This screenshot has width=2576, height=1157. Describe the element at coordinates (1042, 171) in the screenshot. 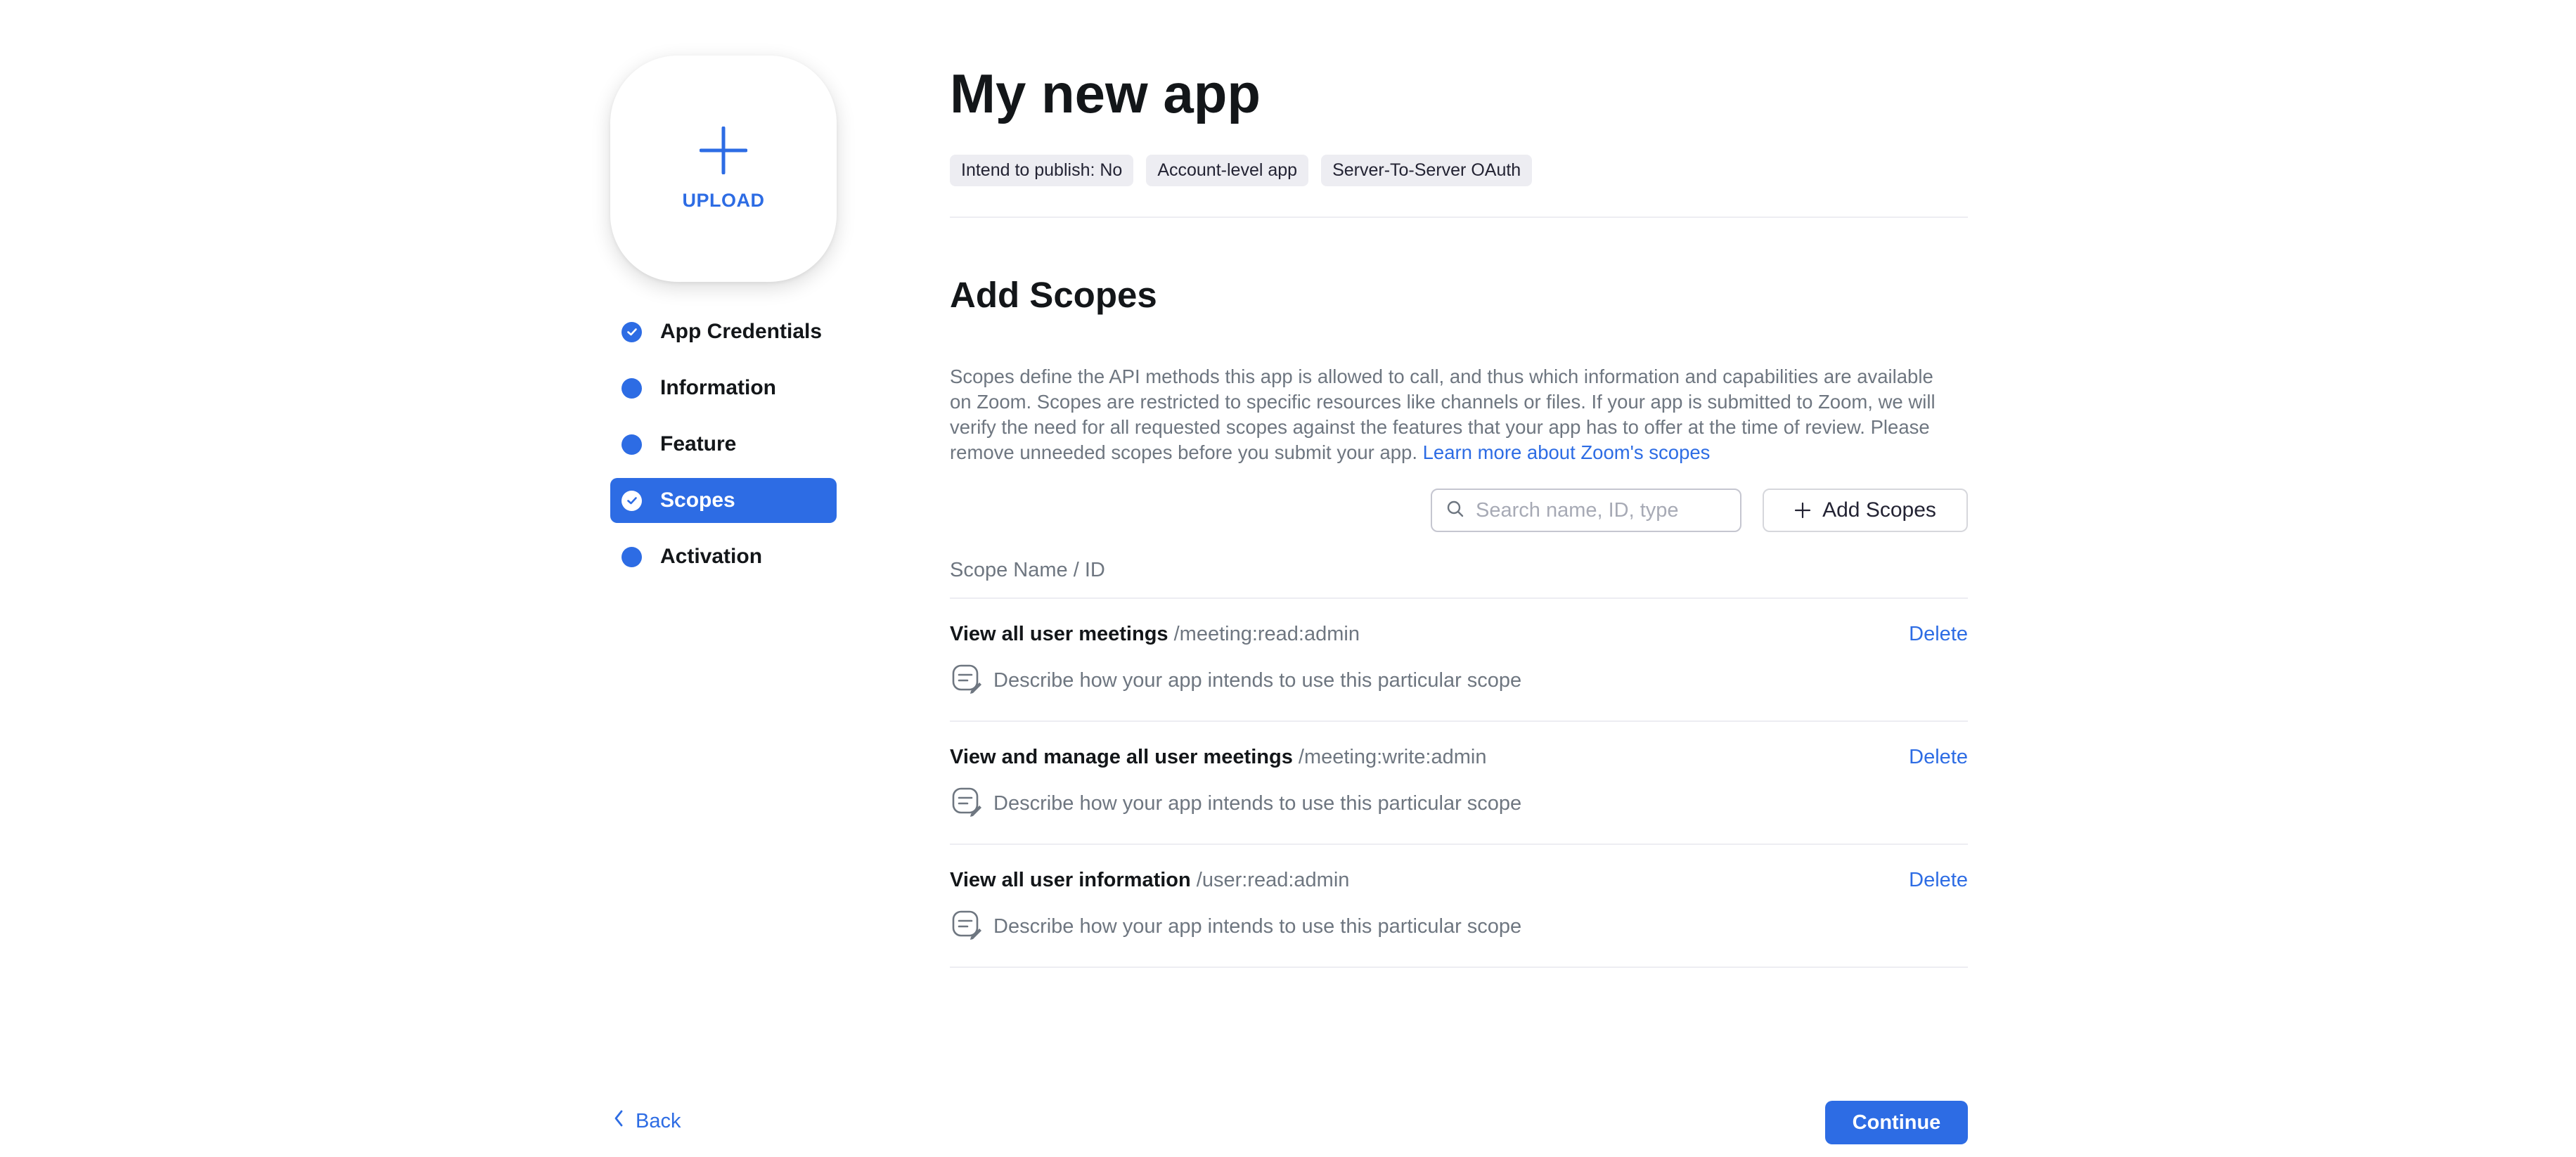

I see `tag-publish: Intend to publish: No` at that location.